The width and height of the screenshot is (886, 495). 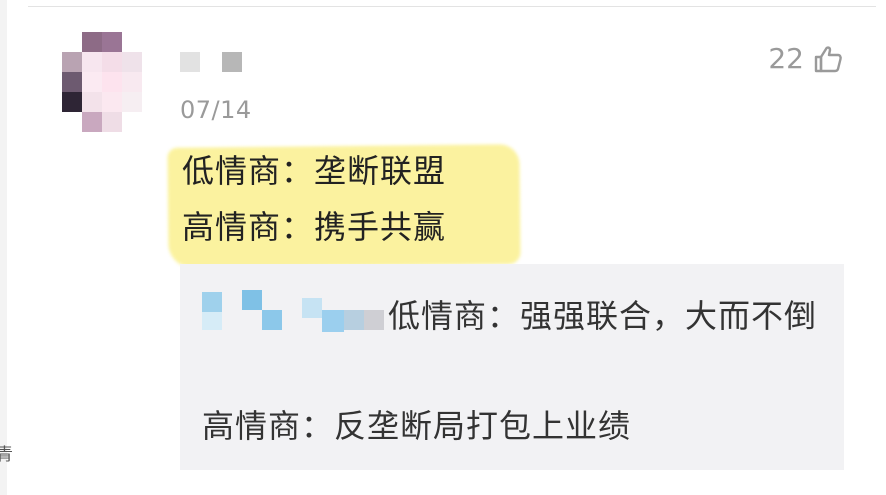 I want to click on avatar, so click(x=102, y=82).